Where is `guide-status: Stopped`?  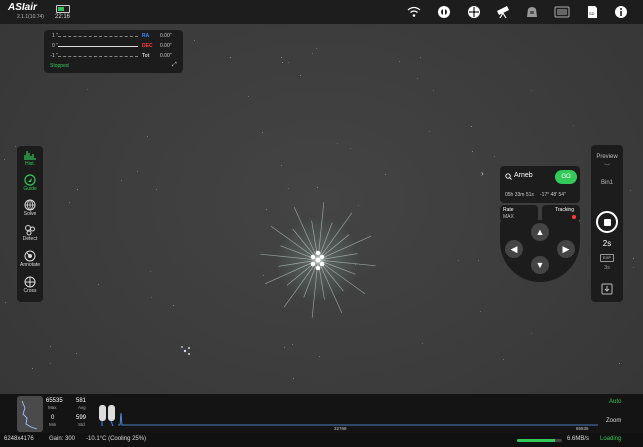
guide-status: Stopped is located at coordinates (59, 66).